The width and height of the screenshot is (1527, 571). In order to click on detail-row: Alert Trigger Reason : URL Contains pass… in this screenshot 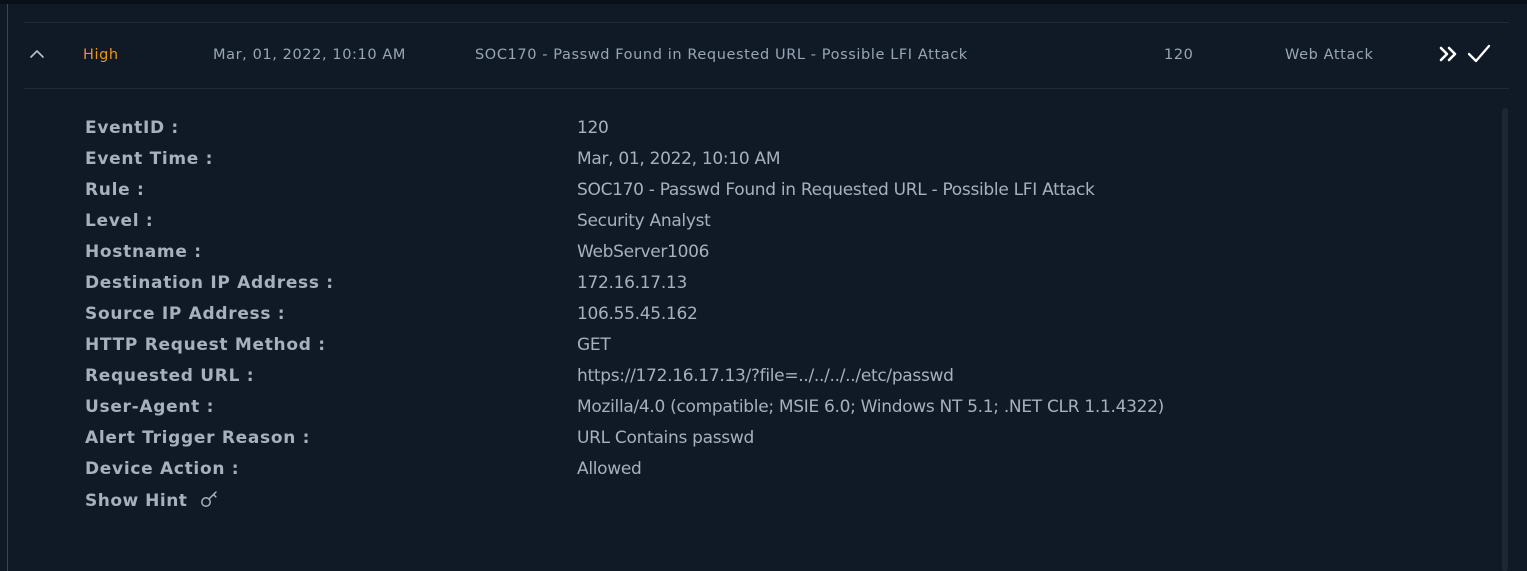, I will do `click(740, 435)`.